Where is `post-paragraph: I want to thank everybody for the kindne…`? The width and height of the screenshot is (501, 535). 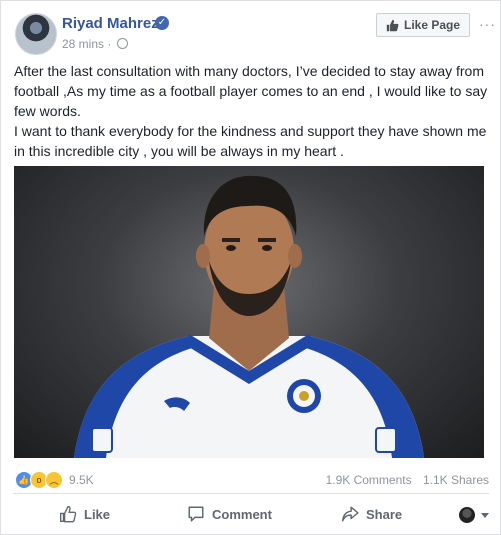 post-paragraph: I want to thank everybody for the kindne… is located at coordinates (250, 141).